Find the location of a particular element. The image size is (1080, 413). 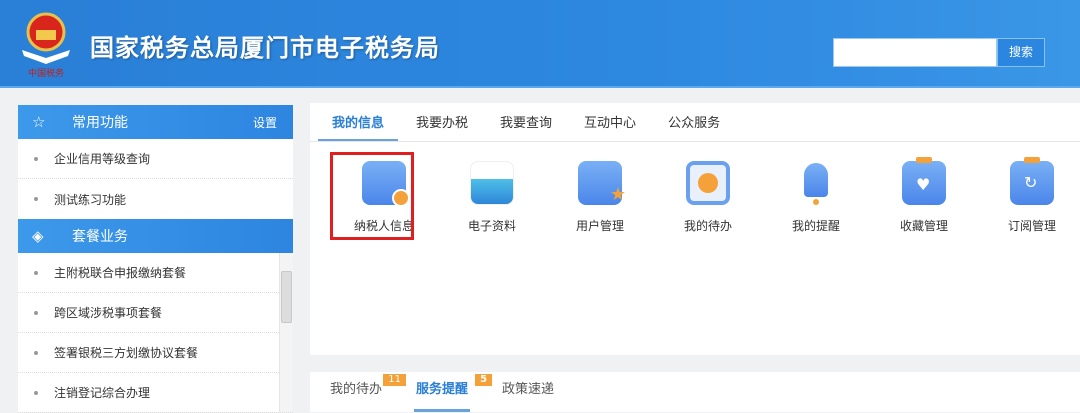

item-label: 注销登记综合办理 is located at coordinates (102, 393).